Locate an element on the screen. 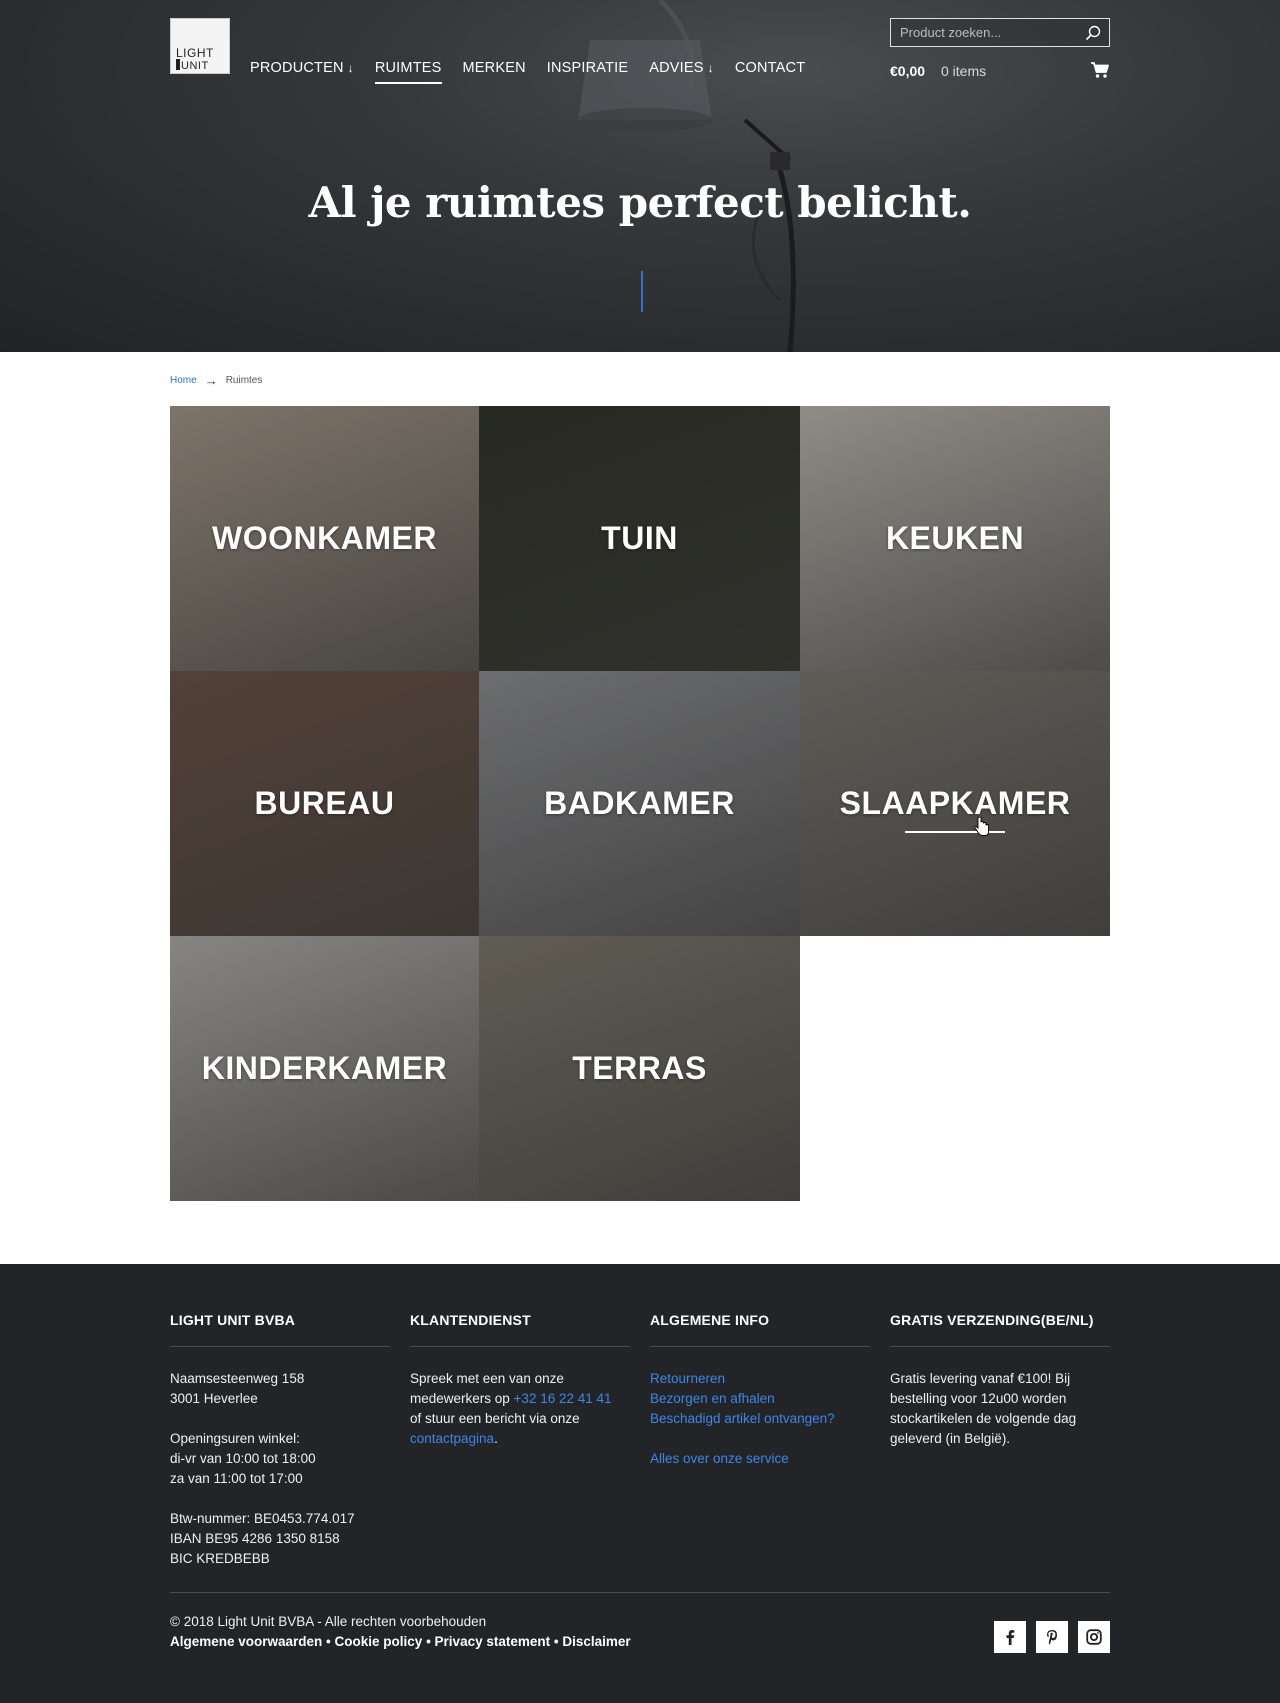  instagram-button is located at coordinates (1094, 1637).